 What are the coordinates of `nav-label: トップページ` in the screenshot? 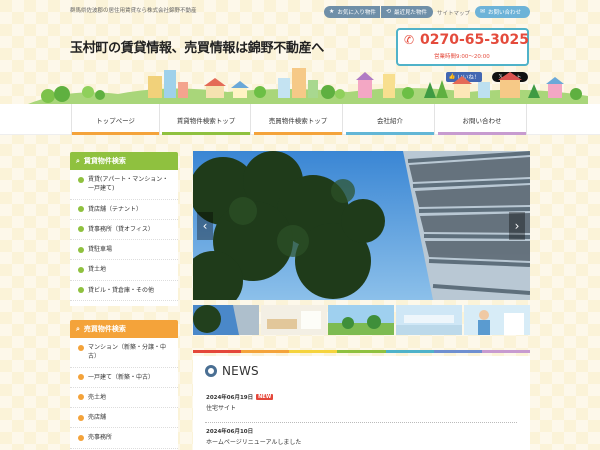 It's located at (115, 120).